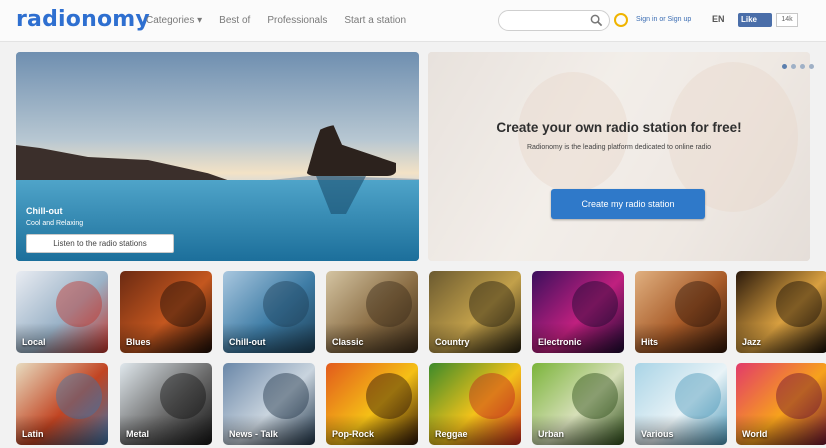 The width and height of the screenshot is (826, 448). What do you see at coordinates (452, 342) in the screenshot?
I see `genre-label: Country` at bounding box center [452, 342].